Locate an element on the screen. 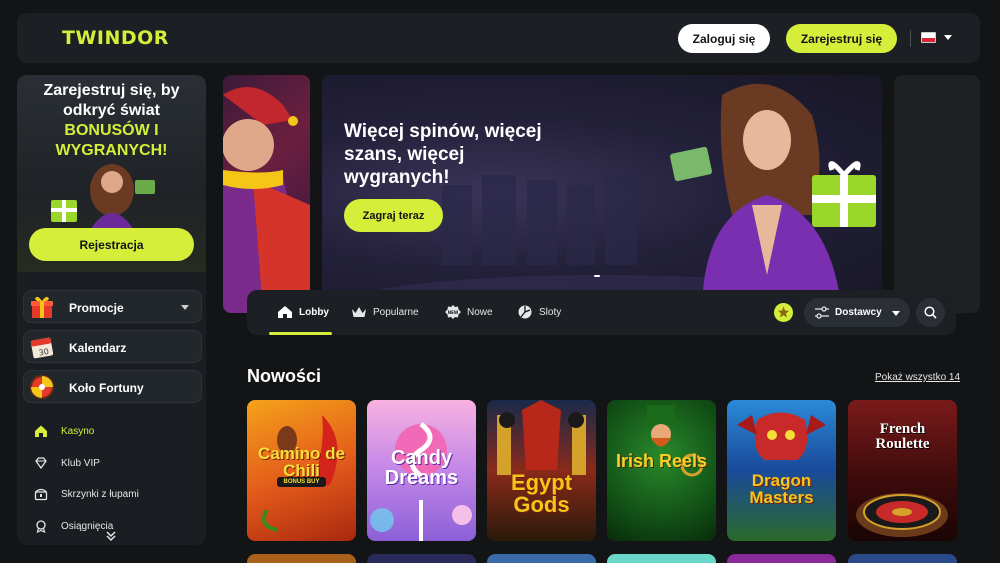 The image size is (1000, 563). tab-label: Sloty is located at coordinates (550, 312).